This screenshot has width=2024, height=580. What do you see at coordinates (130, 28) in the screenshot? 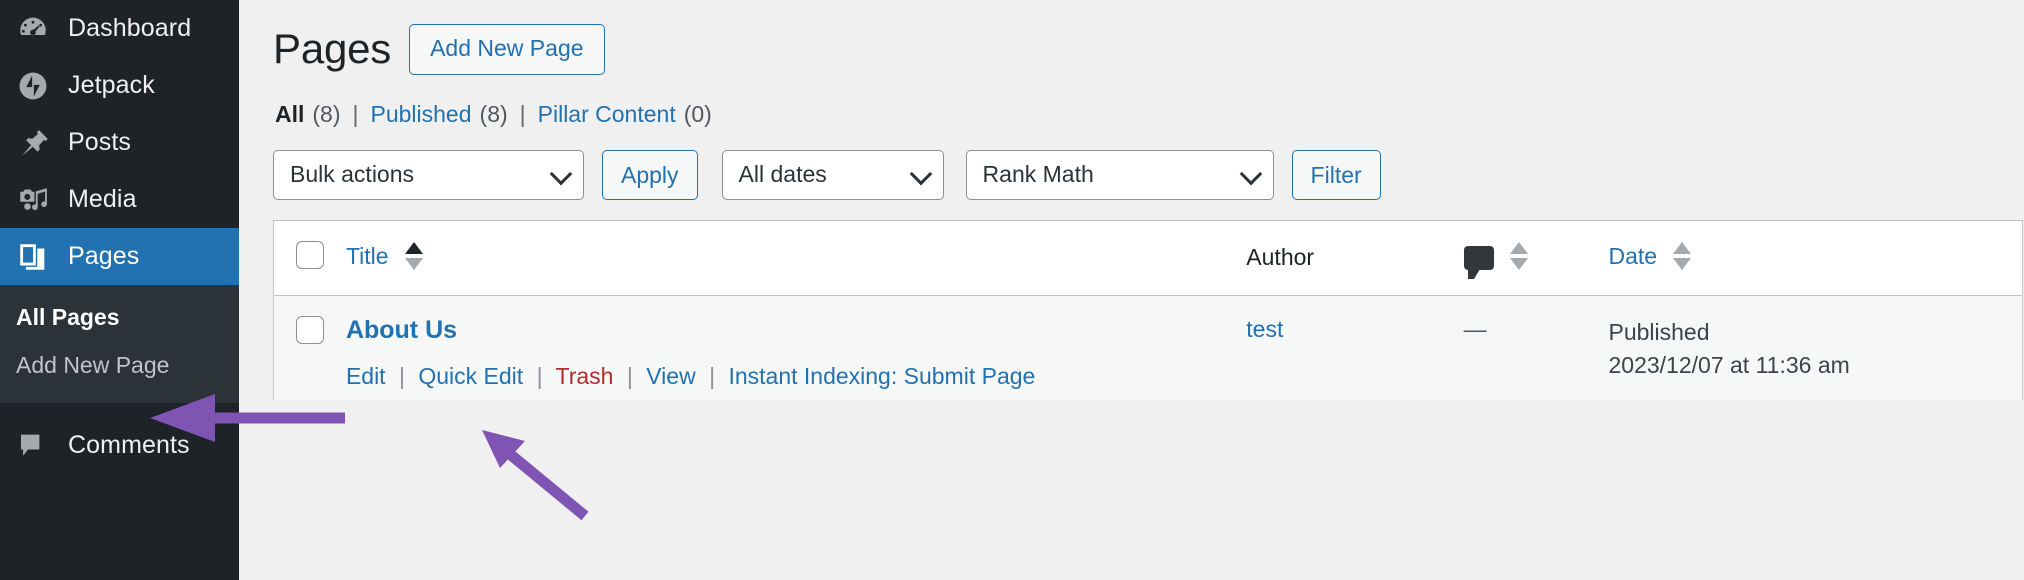
I see `sidebar-item-label: Dashboard` at bounding box center [130, 28].